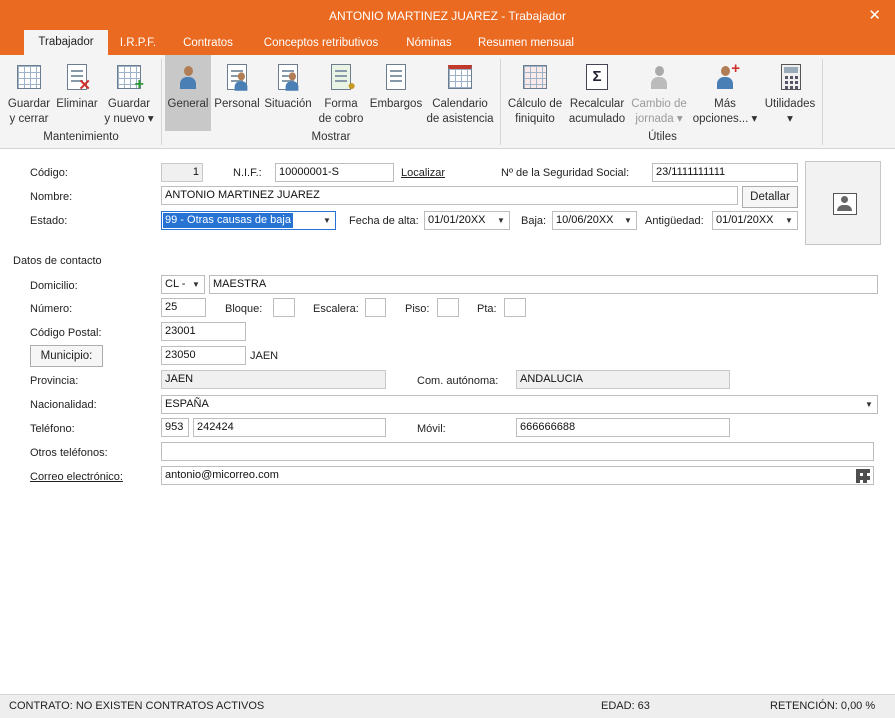 Image resolution: width=895 pixels, height=718 pixels. I want to click on codigo-label: Código:, so click(49, 173).